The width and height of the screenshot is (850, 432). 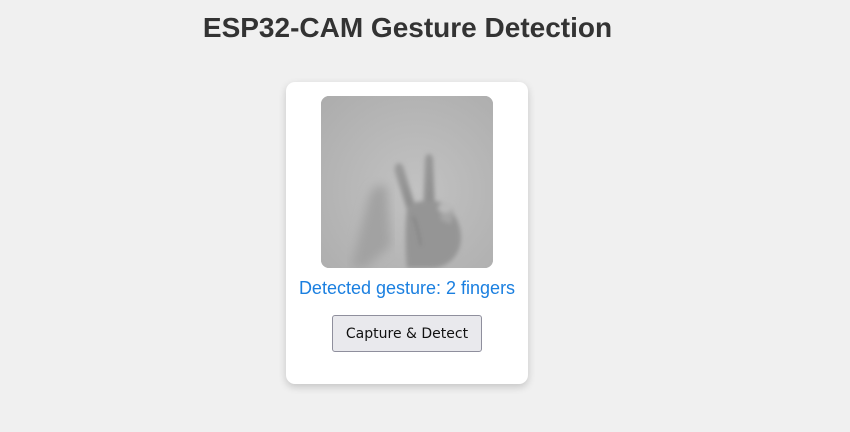 I want to click on camera-snapshot, so click(x=407, y=182).